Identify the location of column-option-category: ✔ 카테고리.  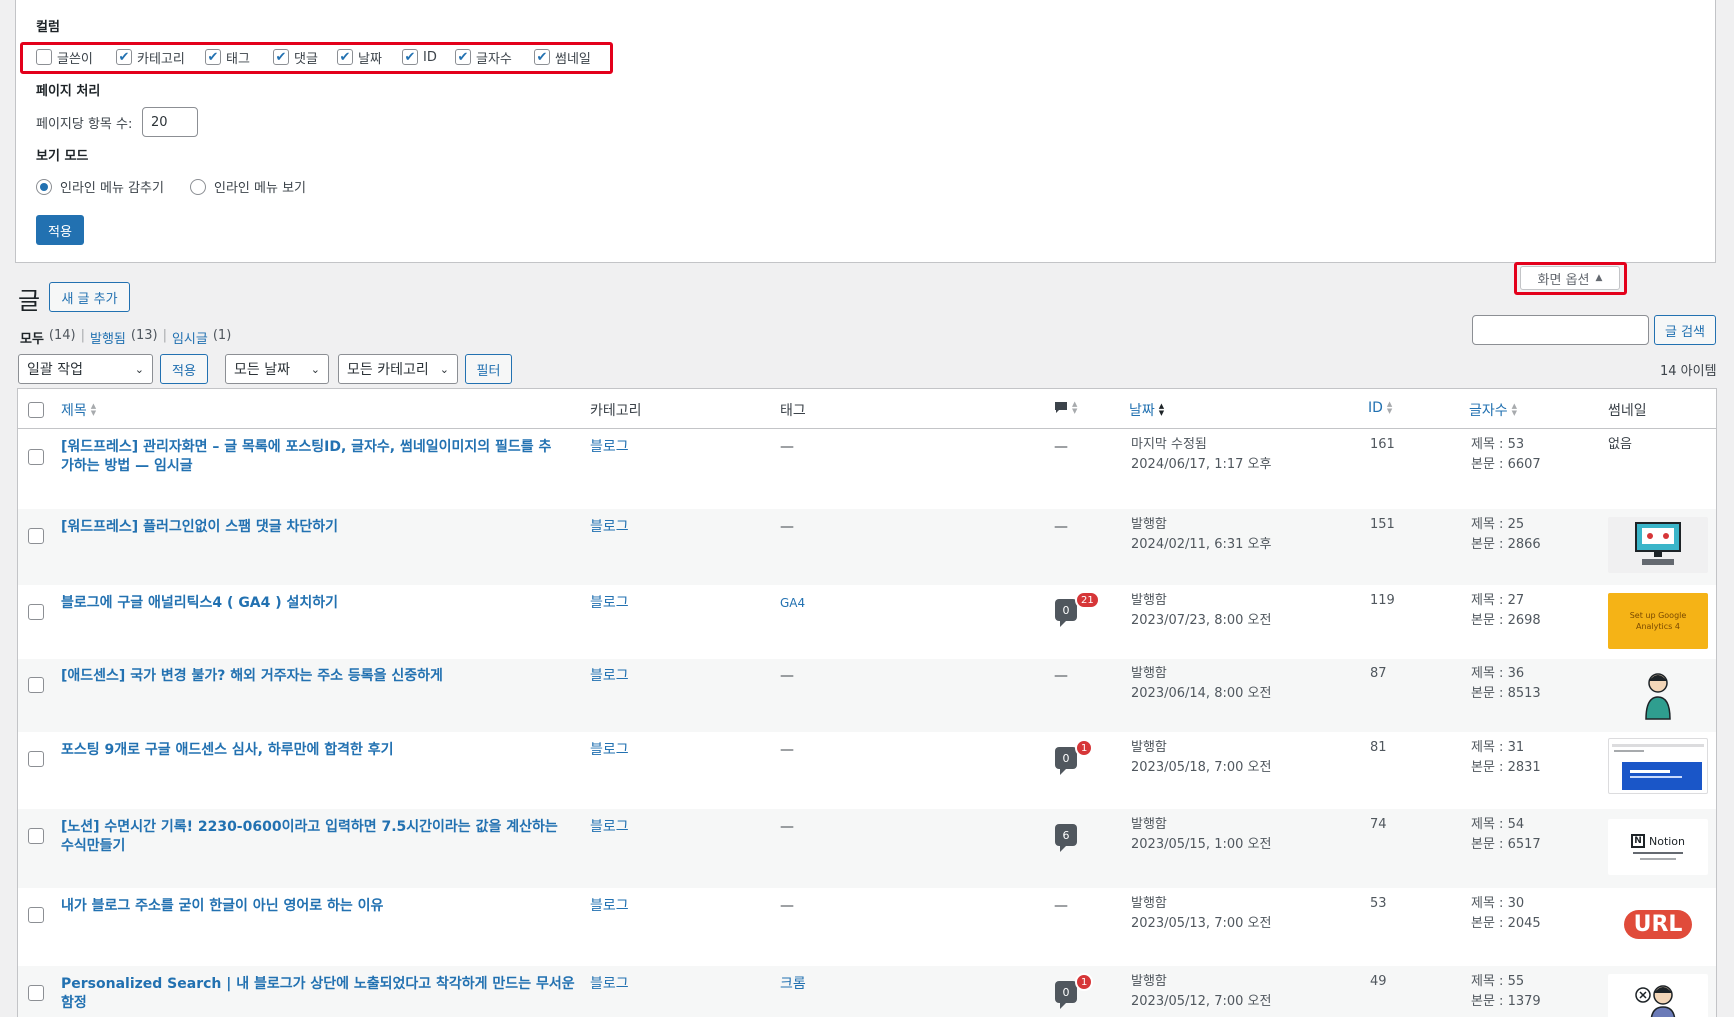
(150, 57).